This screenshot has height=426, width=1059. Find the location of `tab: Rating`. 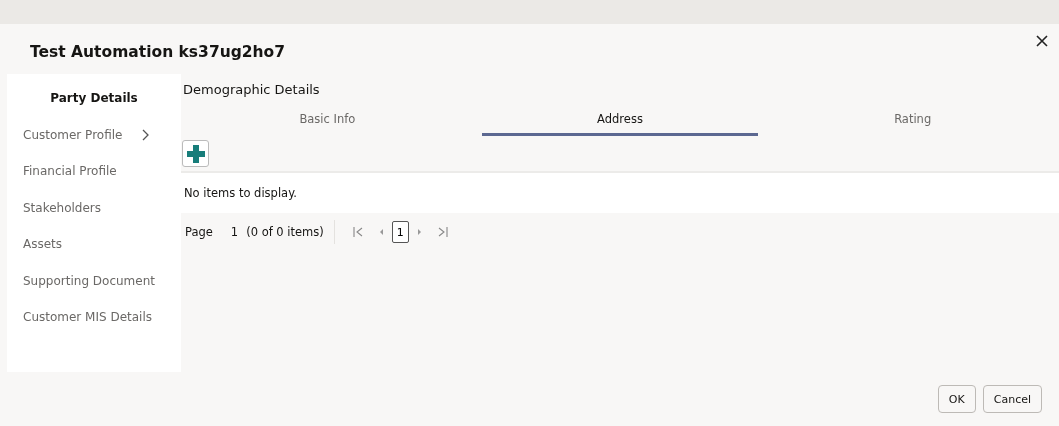

tab: Rating is located at coordinates (912, 120).